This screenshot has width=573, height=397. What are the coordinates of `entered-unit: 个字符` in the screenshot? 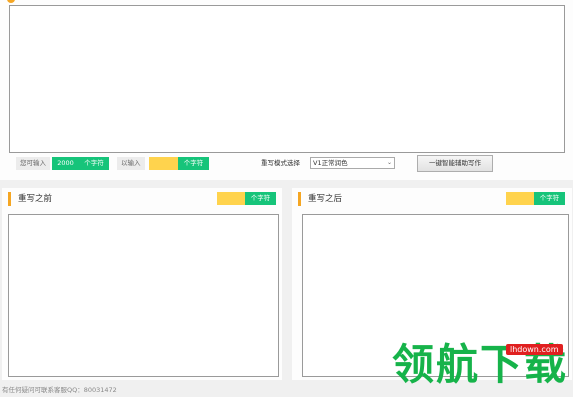 It's located at (193, 163).